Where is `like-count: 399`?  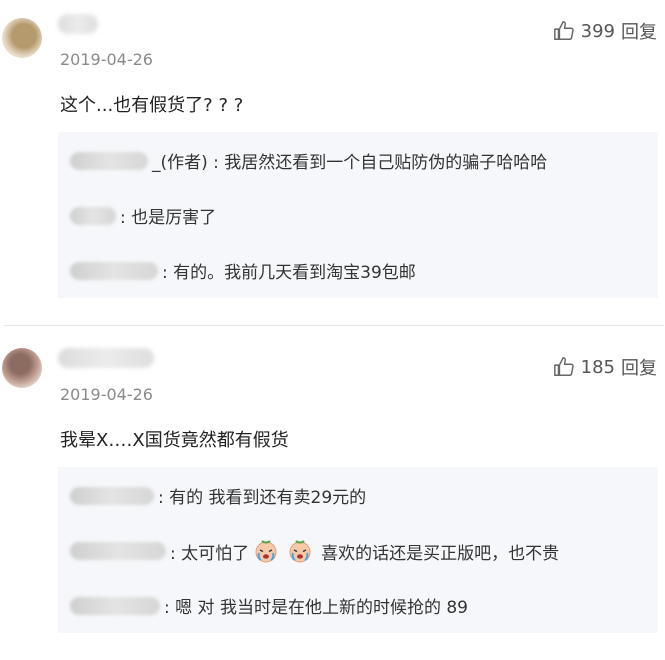 like-count: 399 is located at coordinates (597, 31).